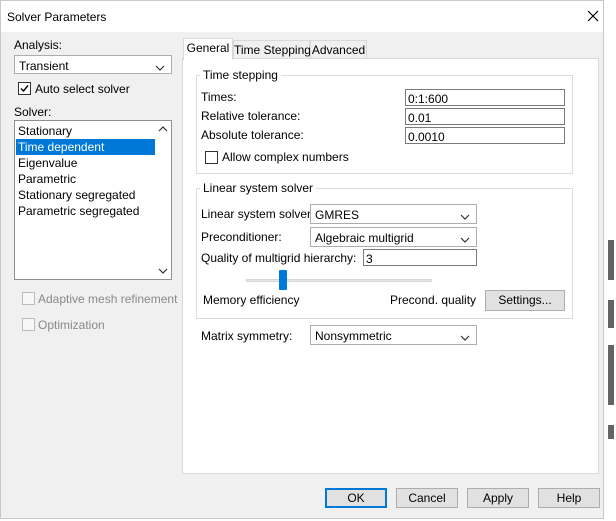 The width and height of the screenshot is (616, 521). What do you see at coordinates (428, 99) in the screenshot?
I see `times-value: 0:1:600` at bounding box center [428, 99].